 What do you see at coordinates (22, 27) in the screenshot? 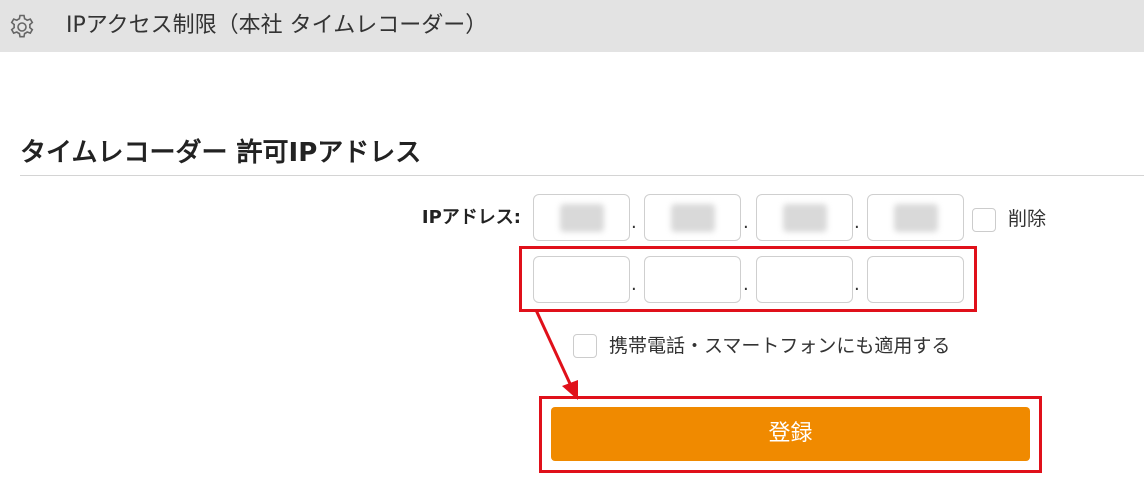
I see `gear-icon` at bounding box center [22, 27].